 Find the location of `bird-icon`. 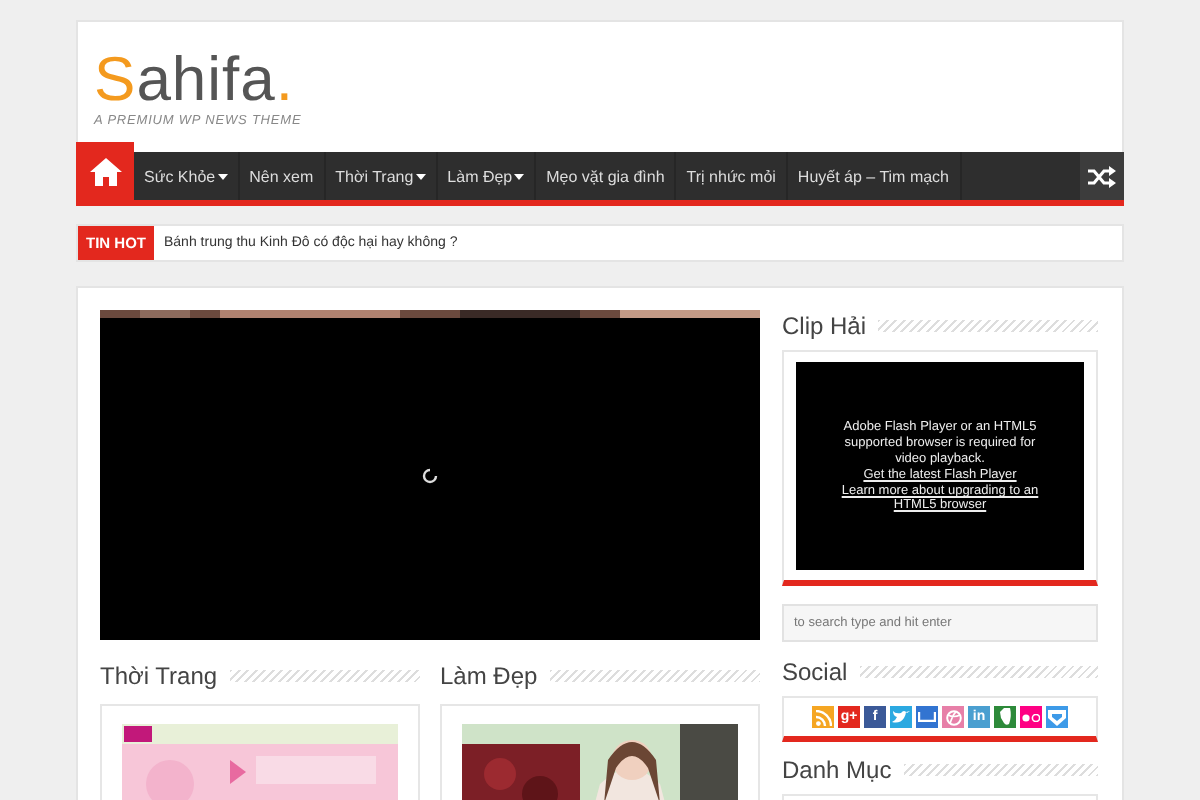

bird-icon is located at coordinates (901, 717).